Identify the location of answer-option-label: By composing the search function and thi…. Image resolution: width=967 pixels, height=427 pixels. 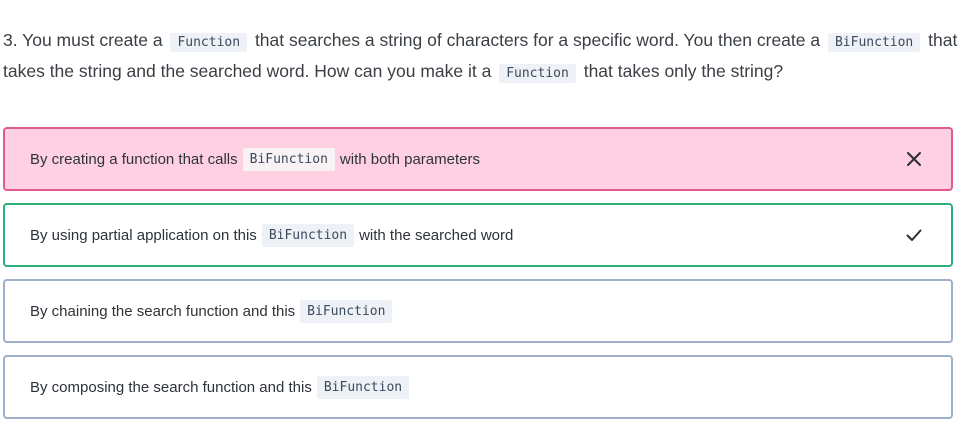
(222, 387).